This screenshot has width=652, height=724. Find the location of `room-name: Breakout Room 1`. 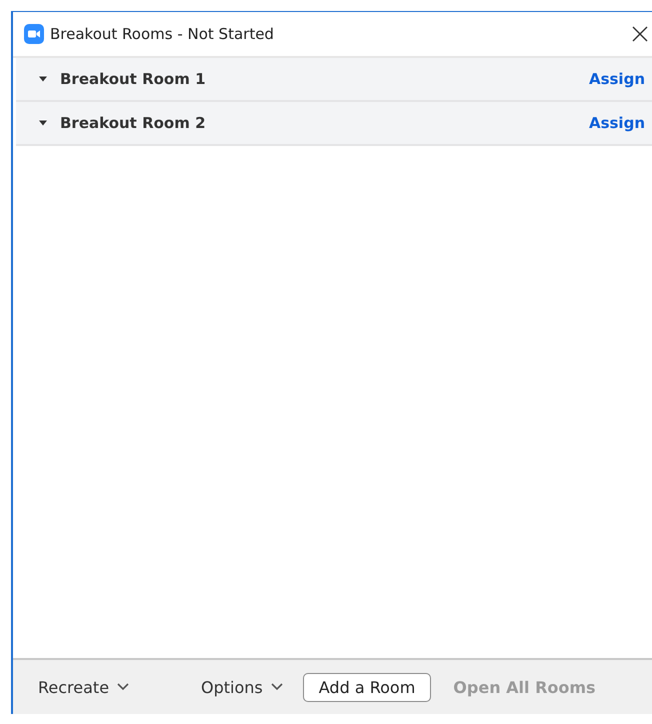

room-name: Breakout Room 1 is located at coordinates (133, 79).